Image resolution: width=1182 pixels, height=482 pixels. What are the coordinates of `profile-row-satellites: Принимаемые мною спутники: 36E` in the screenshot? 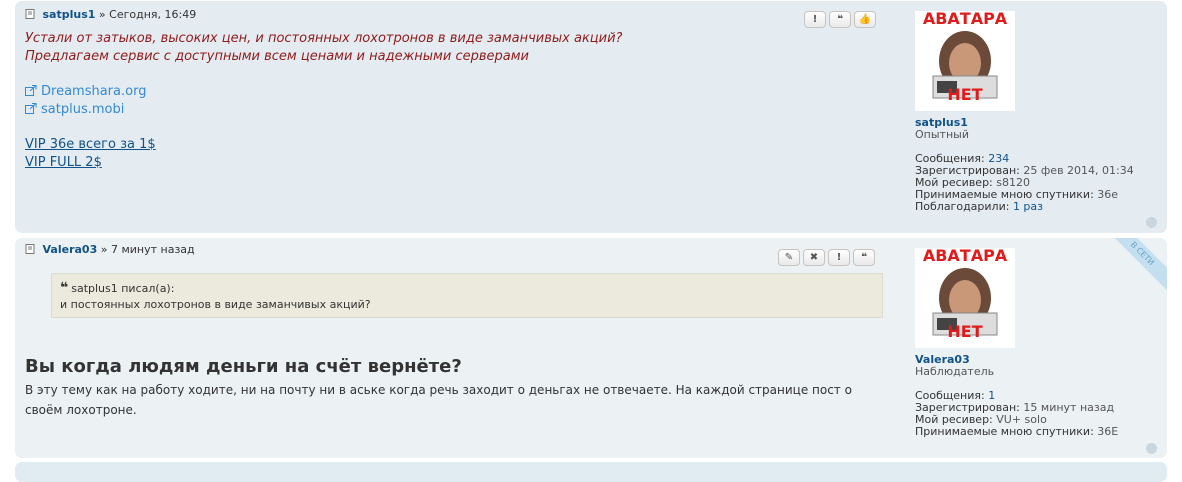 It's located at (1037, 432).